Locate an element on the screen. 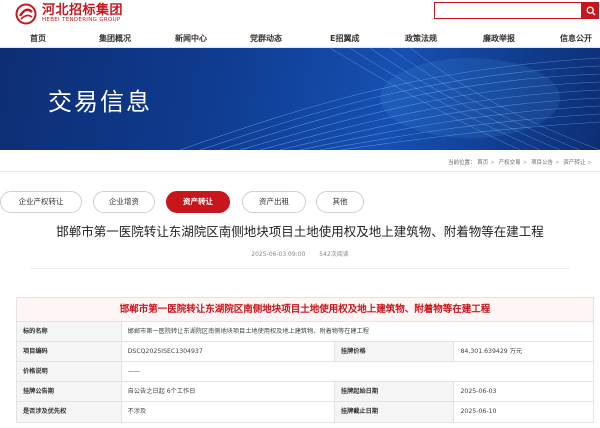 This screenshot has width=600, height=428. breadcrumb-item-home: 首页 is located at coordinates (482, 163).